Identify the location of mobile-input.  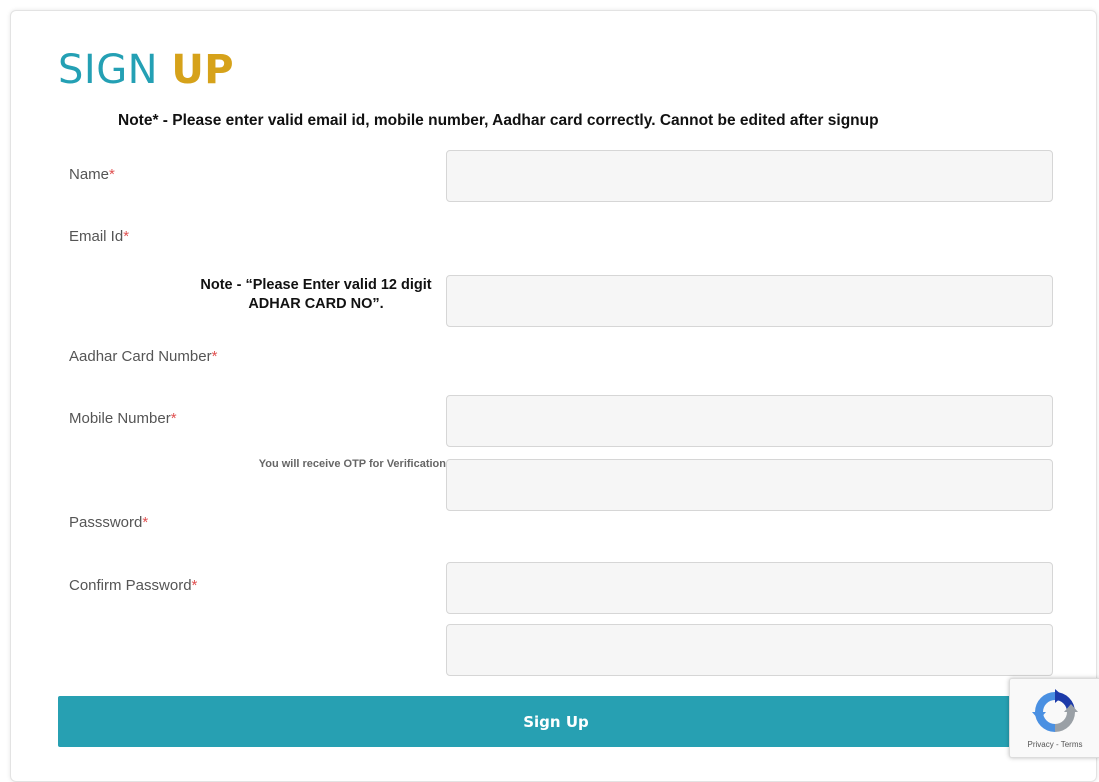
(749, 485).